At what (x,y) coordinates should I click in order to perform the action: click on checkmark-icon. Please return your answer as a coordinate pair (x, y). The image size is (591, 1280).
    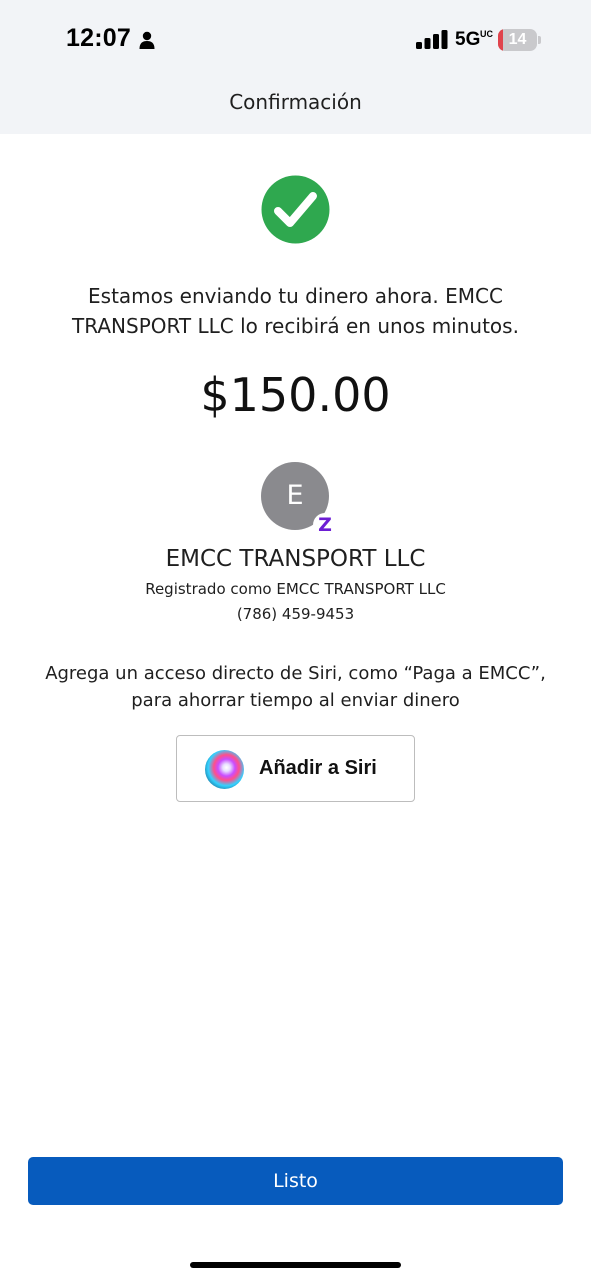
    Looking at the image, I should click on (295, 209).